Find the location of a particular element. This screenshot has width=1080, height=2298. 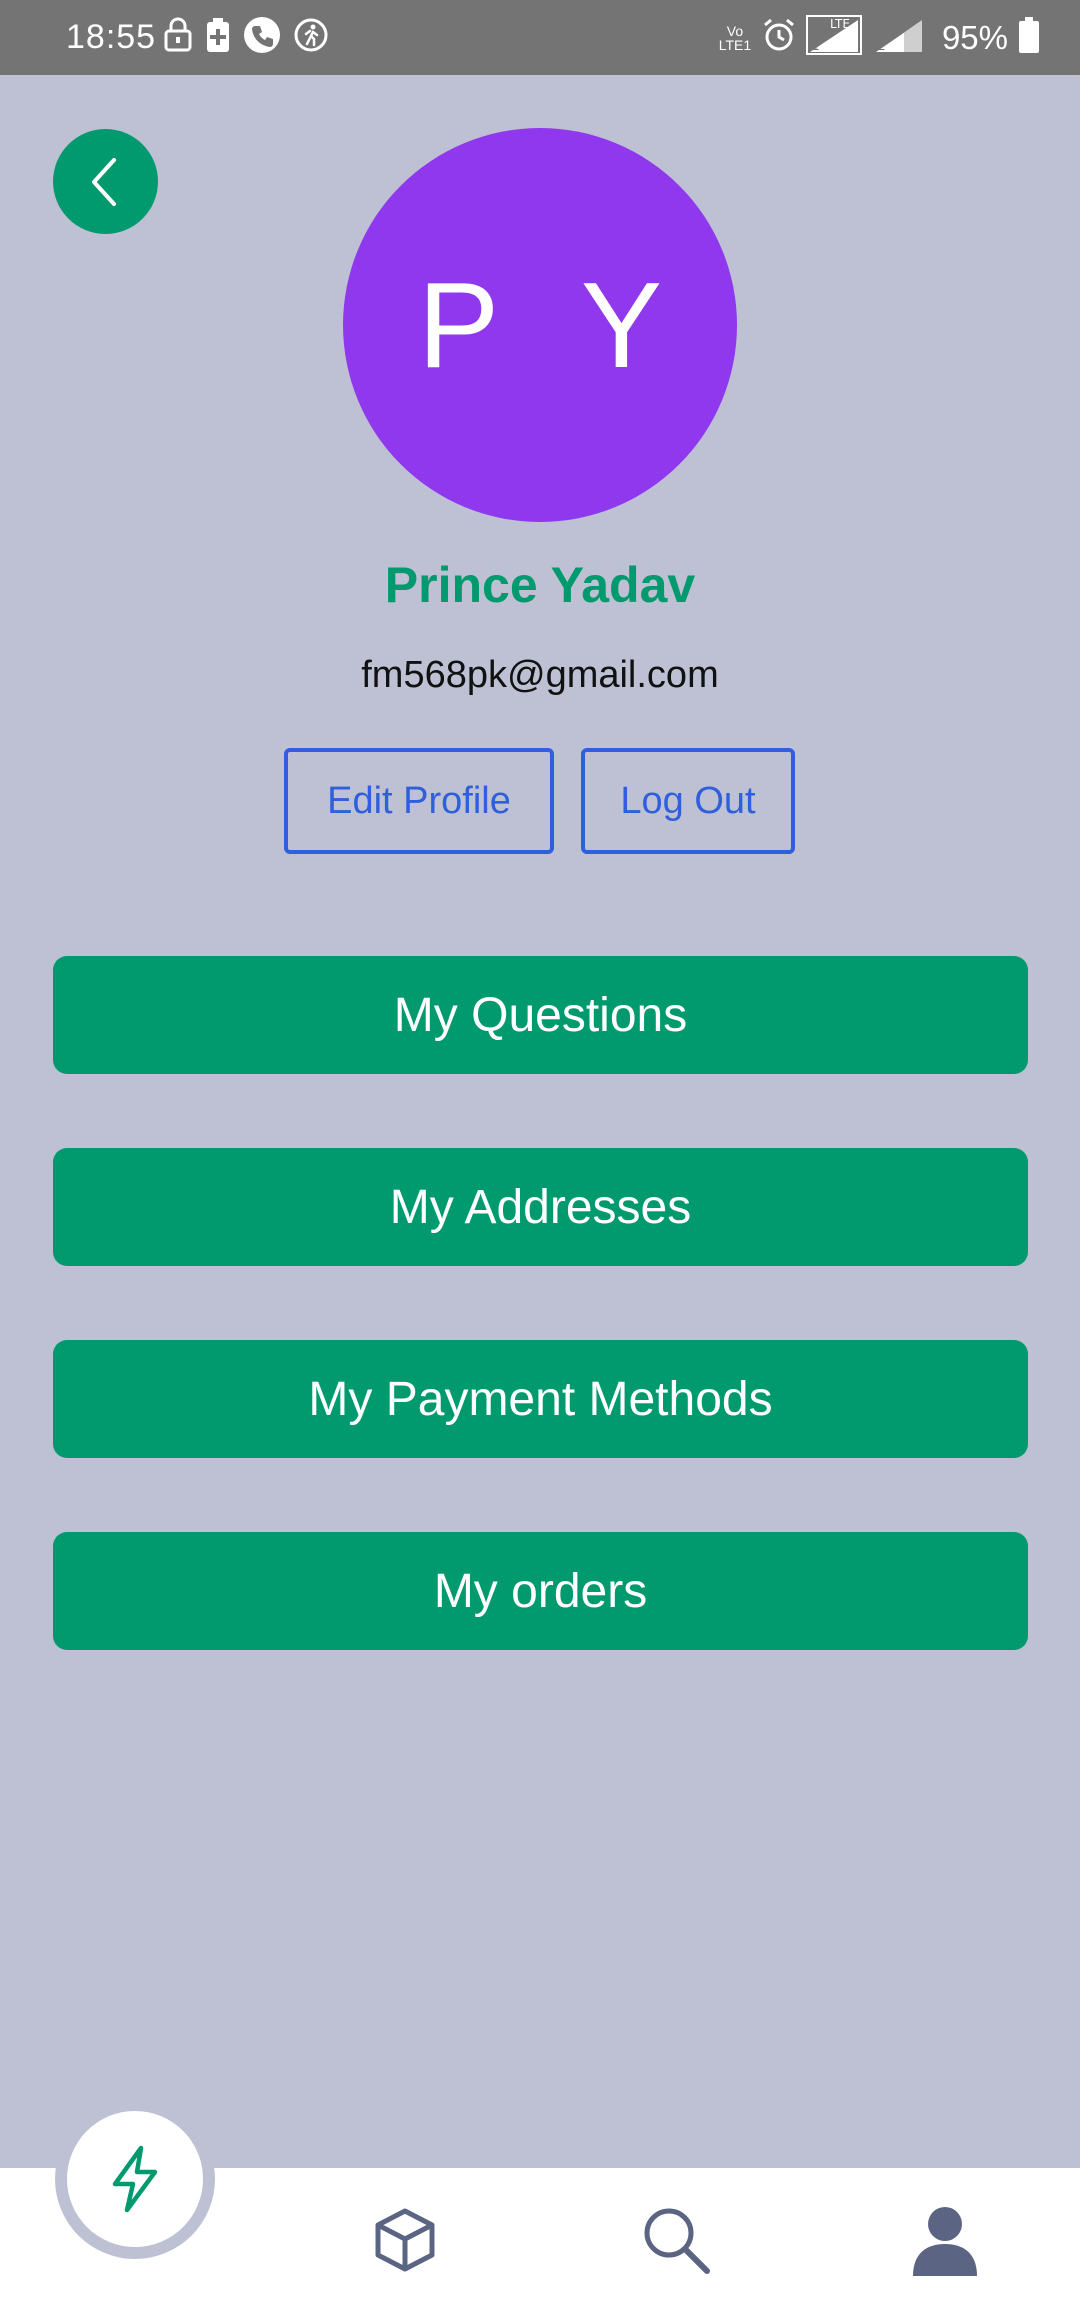

lightning-icon is located at coordinates (135, 2179).